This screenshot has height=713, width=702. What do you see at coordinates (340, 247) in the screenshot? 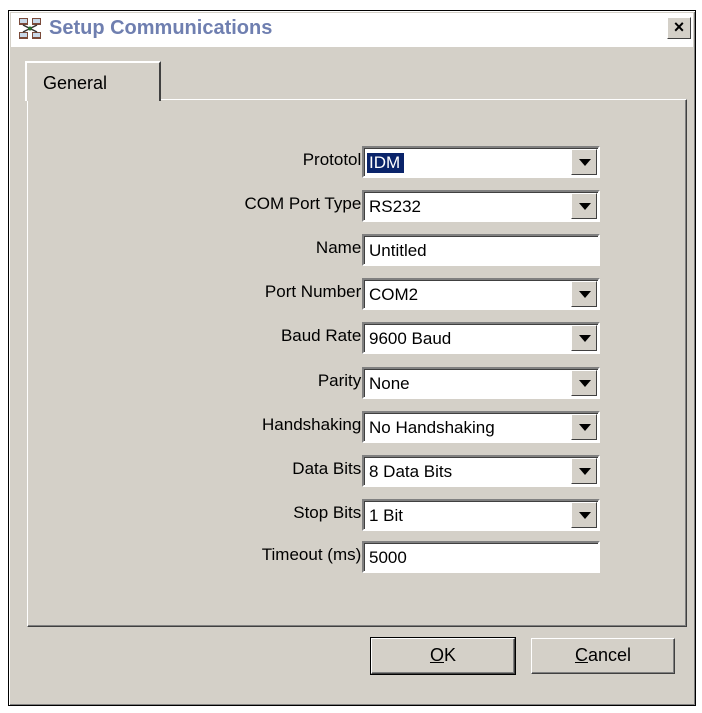
I see `name-label: Name:` at bounding box center [340, 247].